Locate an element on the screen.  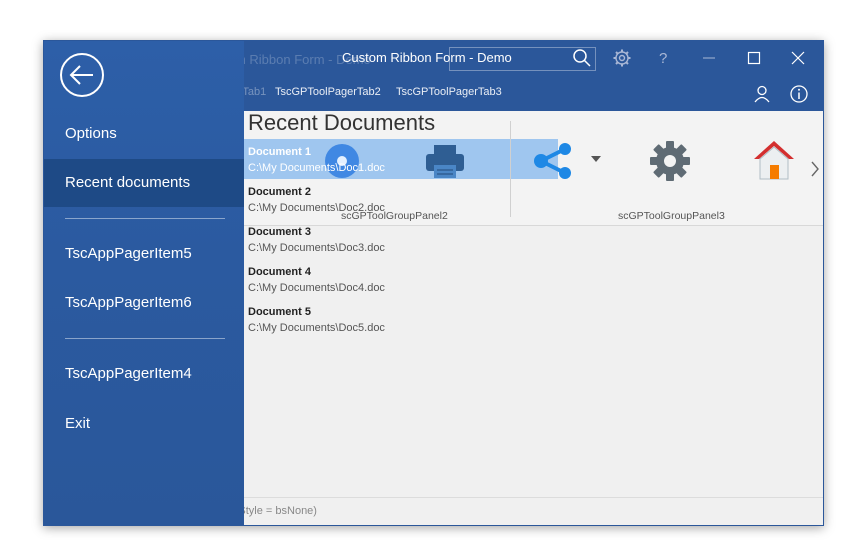
tab-3: TscGPToolPagerTab3 is located at coordinates (449, 92).